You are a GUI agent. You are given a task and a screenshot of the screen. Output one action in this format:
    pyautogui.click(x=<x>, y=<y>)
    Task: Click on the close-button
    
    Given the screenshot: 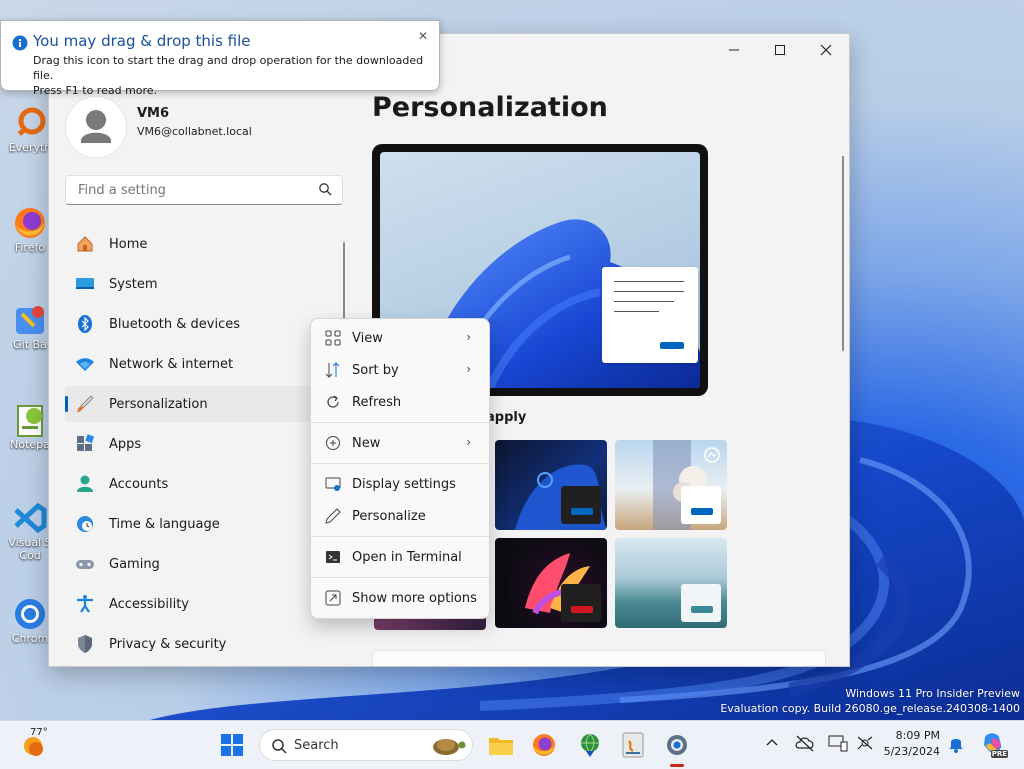 What is the action you would take?
    pyautogui.click(x=826, y=50)
    